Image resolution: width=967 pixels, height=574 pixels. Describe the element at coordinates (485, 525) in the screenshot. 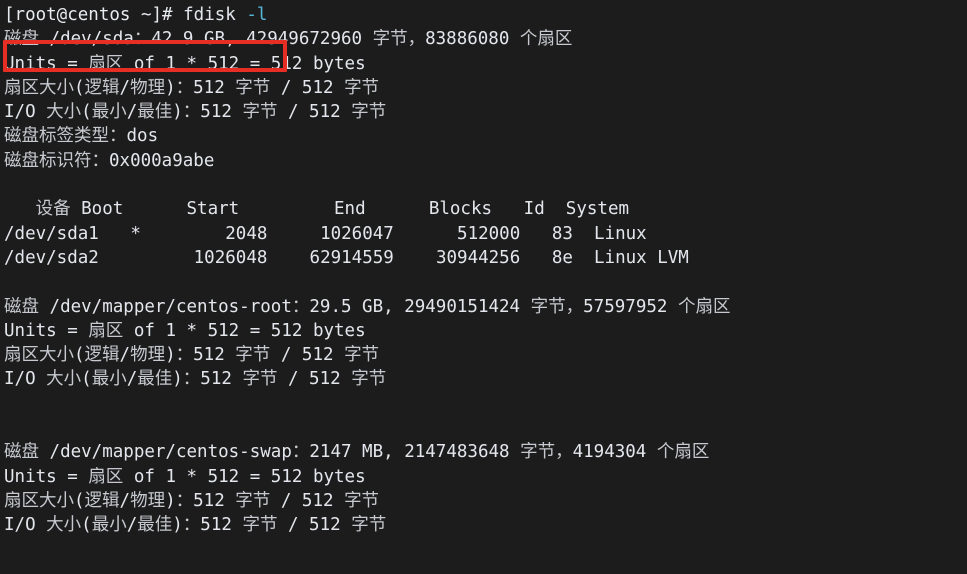

I see `output-line-swap-io-size: I/O 大小(最小/最佳)：512 字节 / 512 字节` at that location.